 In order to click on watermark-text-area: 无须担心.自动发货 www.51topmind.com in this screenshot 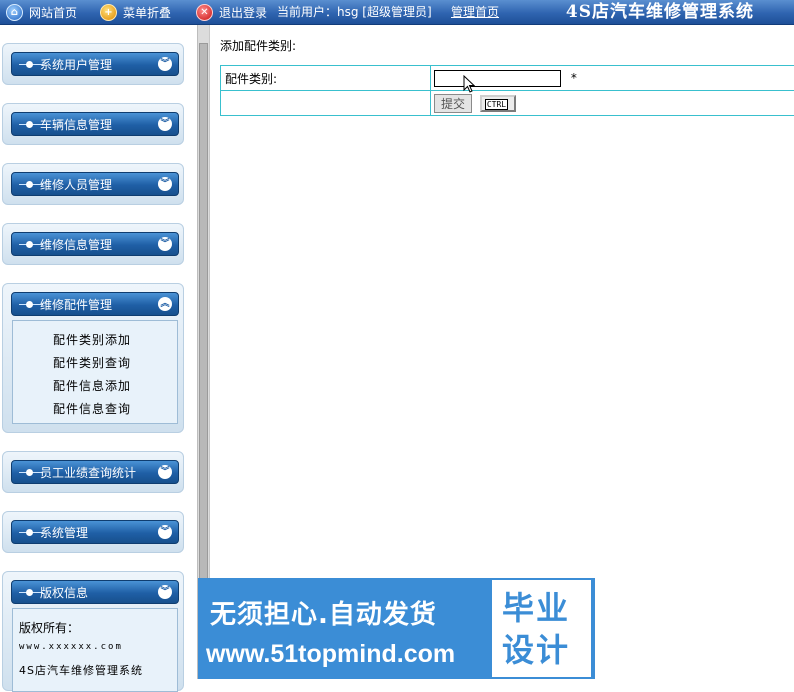, I will do `click(343, 628)`.